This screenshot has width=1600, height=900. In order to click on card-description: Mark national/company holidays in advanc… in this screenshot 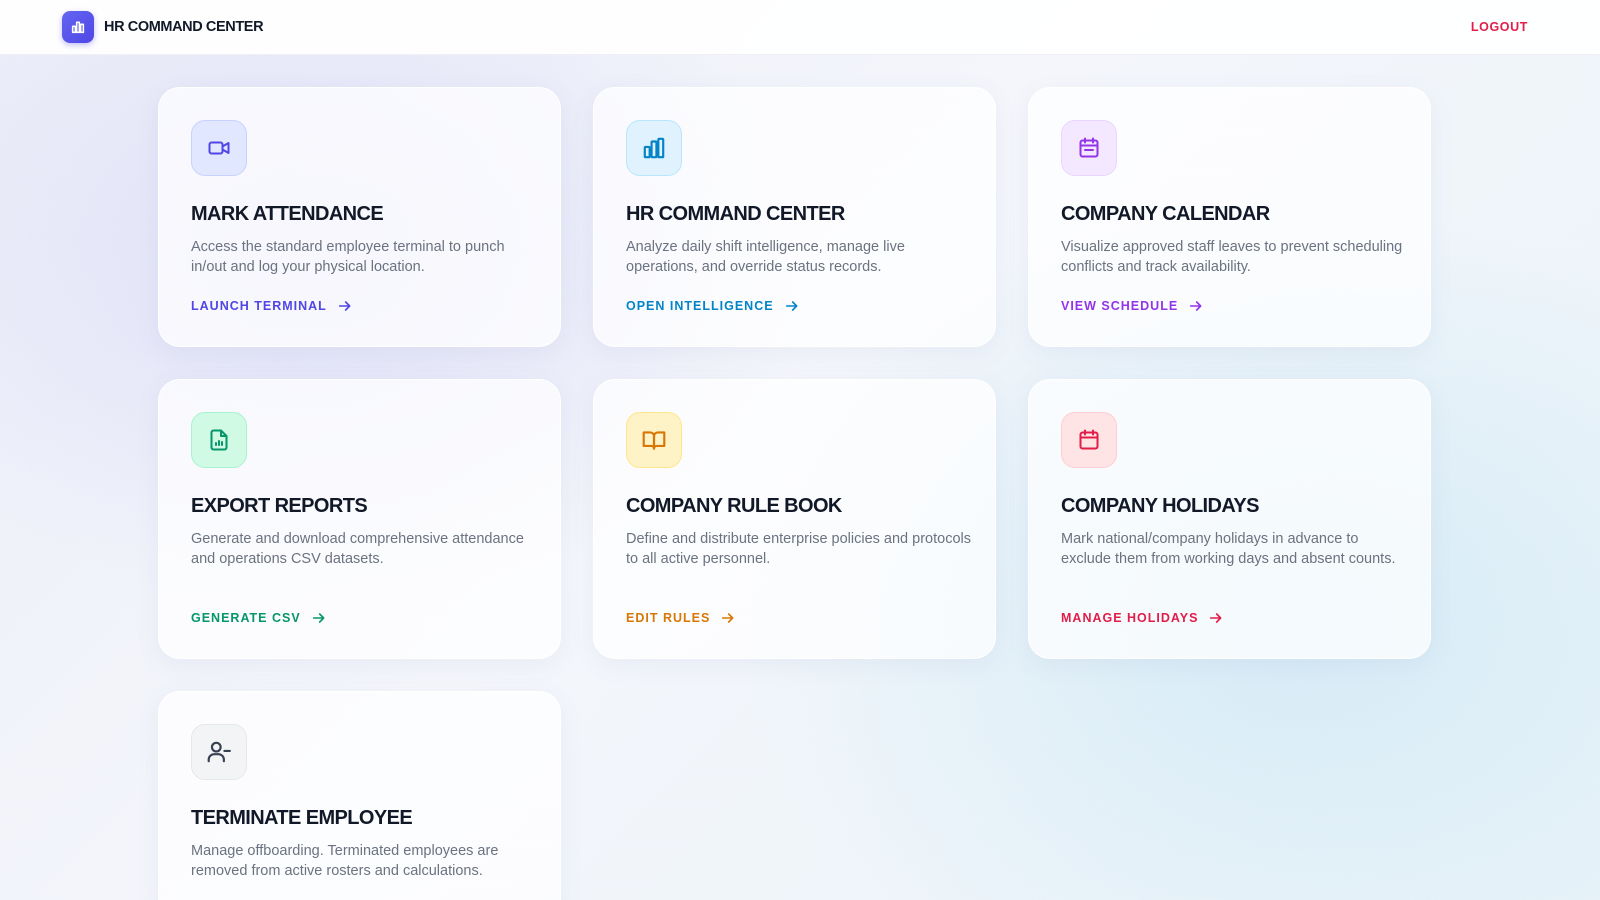, I will do `click(1228, 549)`.